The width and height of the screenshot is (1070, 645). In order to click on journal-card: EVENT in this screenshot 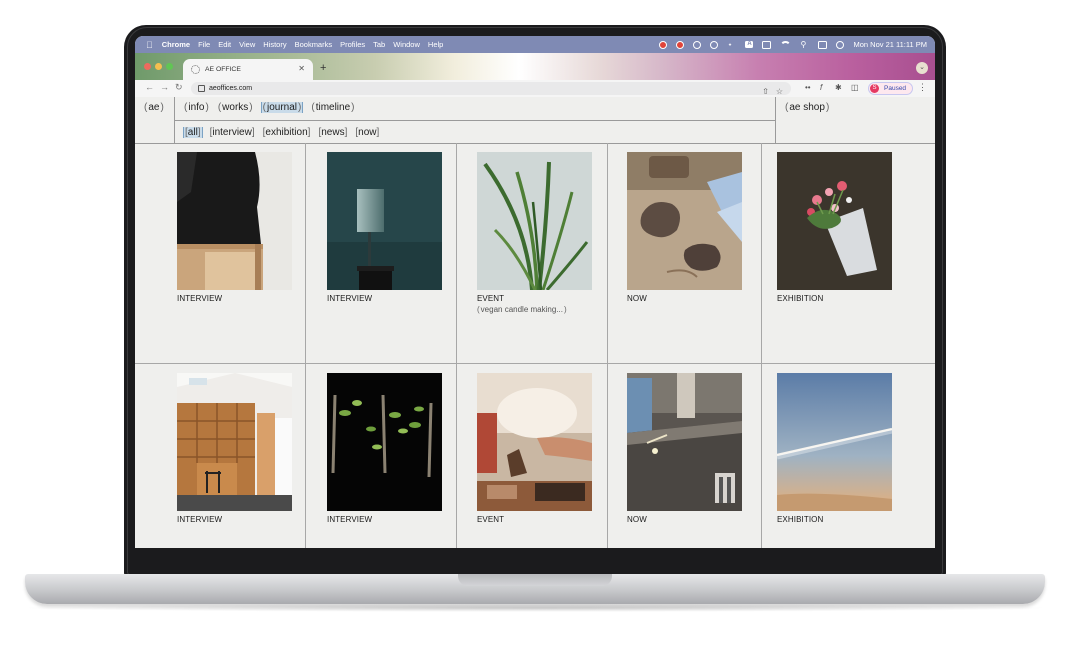, I will do `click(534, 448)`.